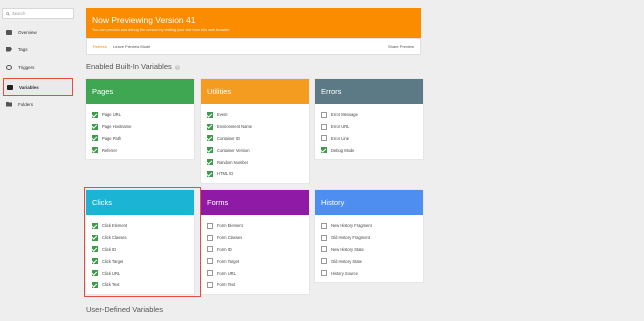 This screenshot has width=644, height=321. Describe the element at coordinates (129, 66) in the screenshot. I see `builtin-variables-title: Enabled Built-In Variables` at that location.